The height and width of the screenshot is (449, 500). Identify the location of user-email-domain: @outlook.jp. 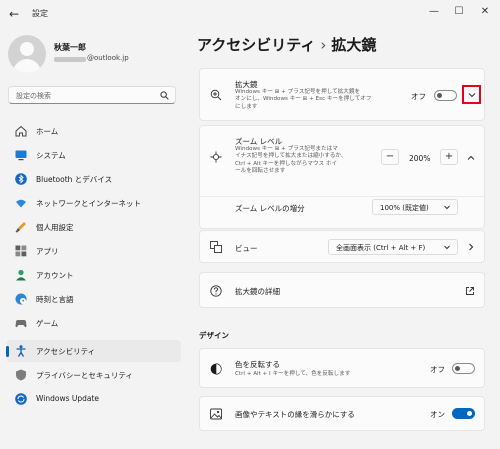
(108, 58).